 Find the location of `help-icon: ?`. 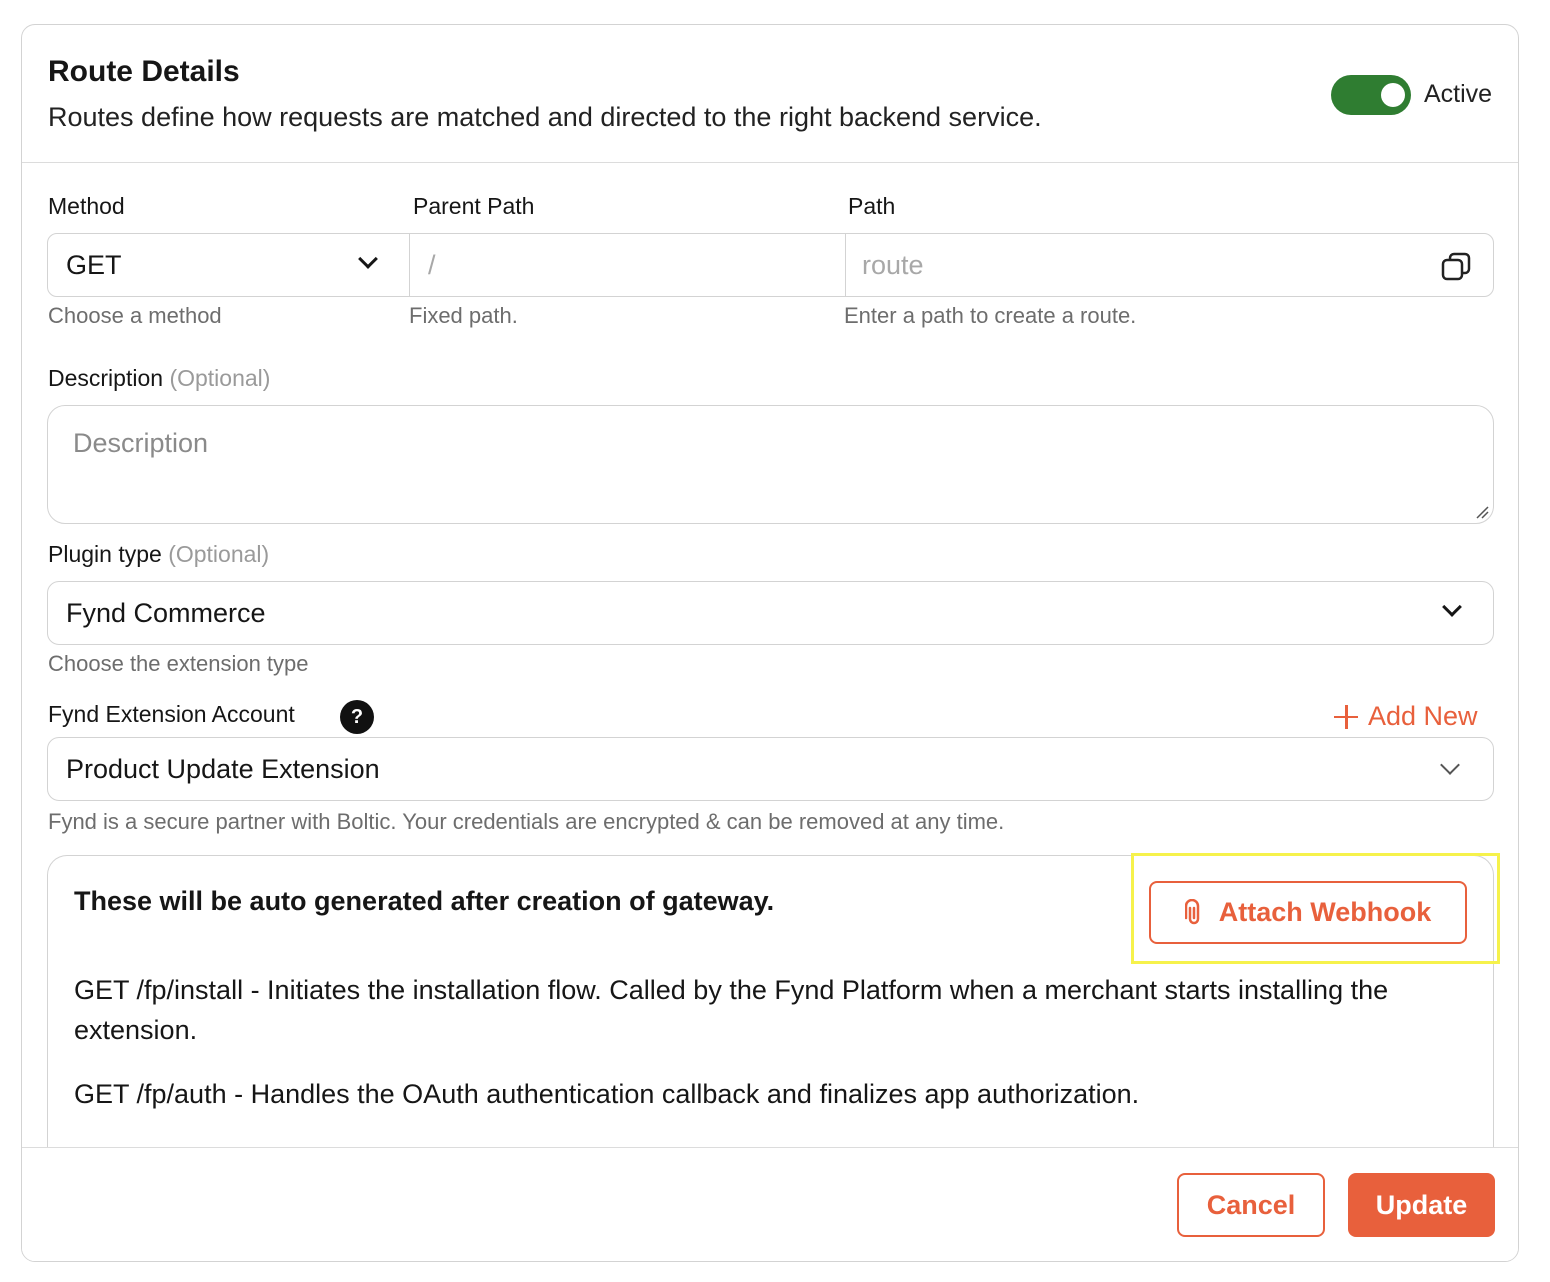

help-icon: ? is located at coordinates (357, 717).